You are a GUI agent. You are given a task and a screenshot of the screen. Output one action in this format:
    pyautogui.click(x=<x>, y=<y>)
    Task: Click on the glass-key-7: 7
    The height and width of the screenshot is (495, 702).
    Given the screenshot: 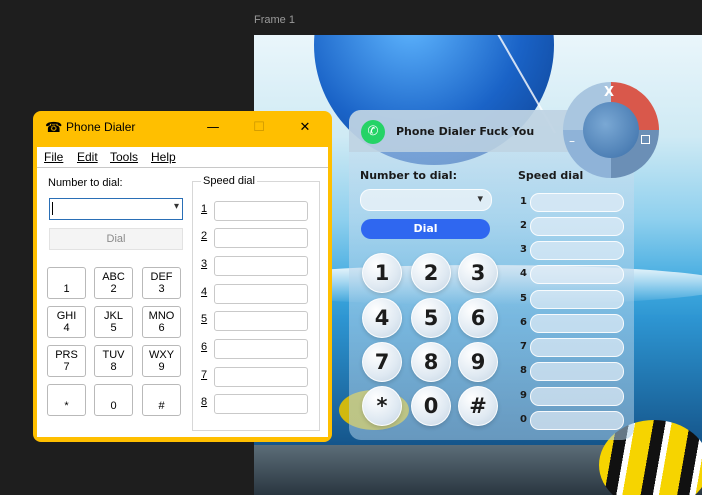 What is the action you would take?
    pyautogui.click(x=382, y=362)
    